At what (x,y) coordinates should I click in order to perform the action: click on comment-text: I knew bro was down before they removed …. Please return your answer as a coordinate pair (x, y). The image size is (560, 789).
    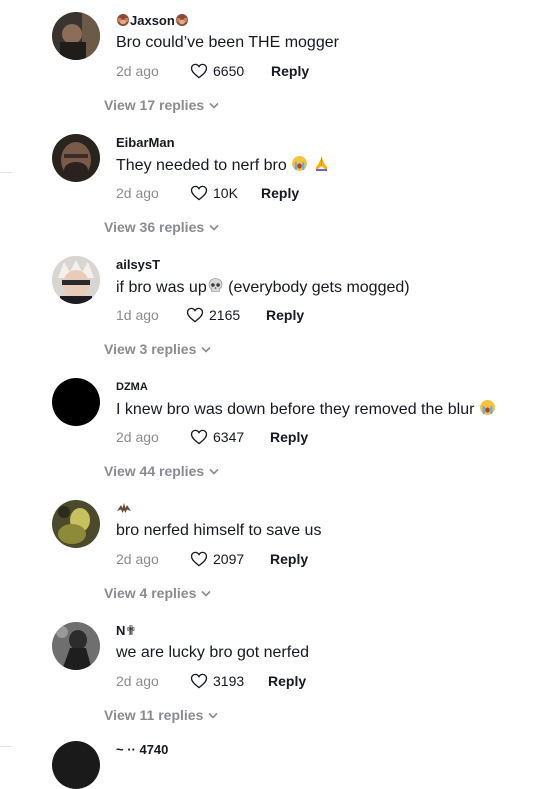
    Looking at the image, I should click on (306, 410).